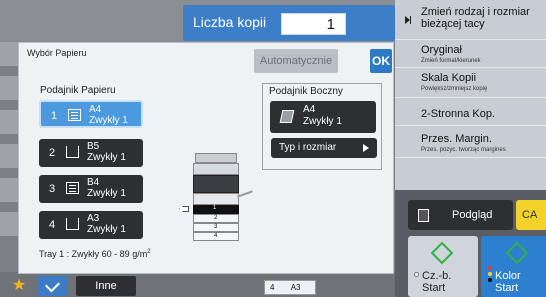 This screenshot has width=546, height=297. What do you see at coordinates (19, 286) in the screenshot?
I see `favorite-star-icon: ★` at bounding box center [19, 286].